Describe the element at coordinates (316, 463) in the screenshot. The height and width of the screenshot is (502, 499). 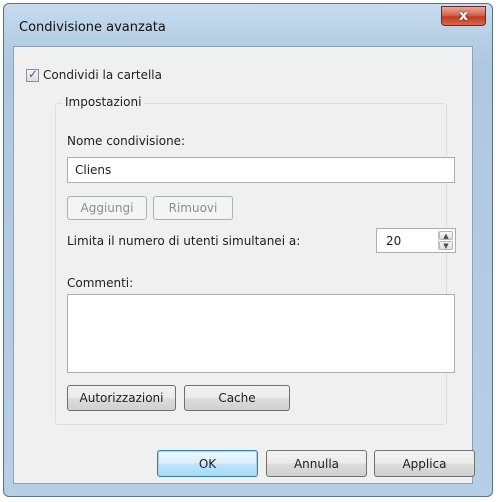
I see `cancel-button: Annulla` at that location.